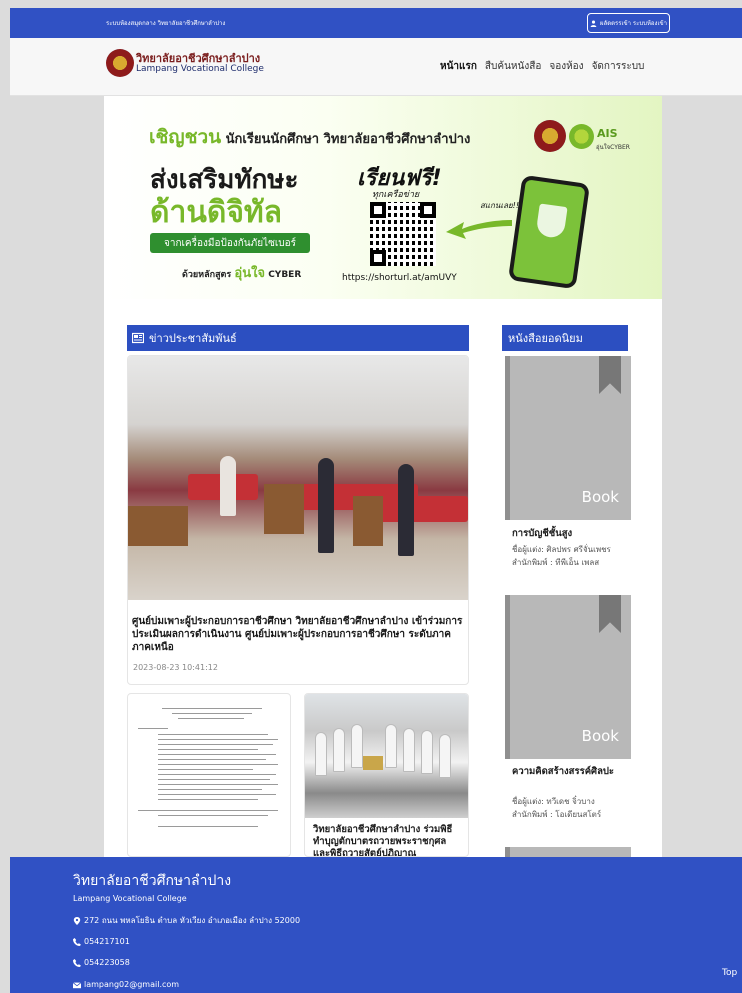 This screenshot has height=993, width=742. I want to click on news-featured-date: 2023-08-23 10:41:12, so click(175, 667).